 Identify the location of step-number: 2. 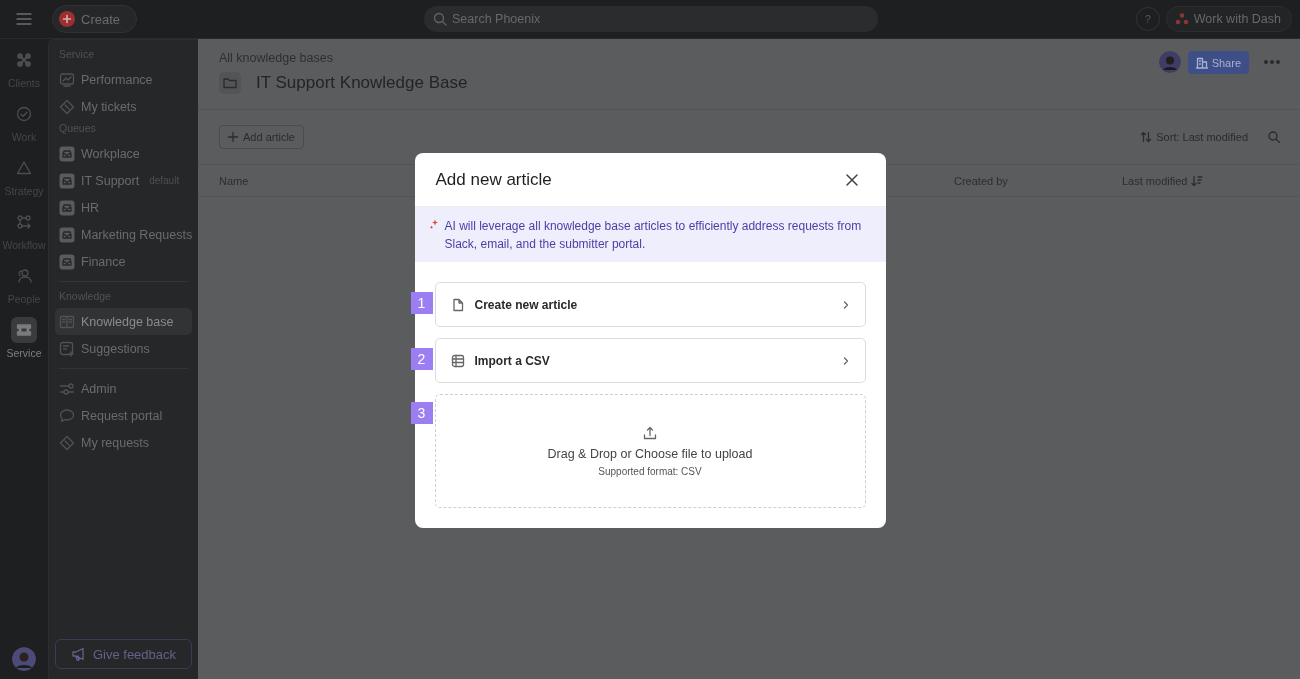
(421, 359).